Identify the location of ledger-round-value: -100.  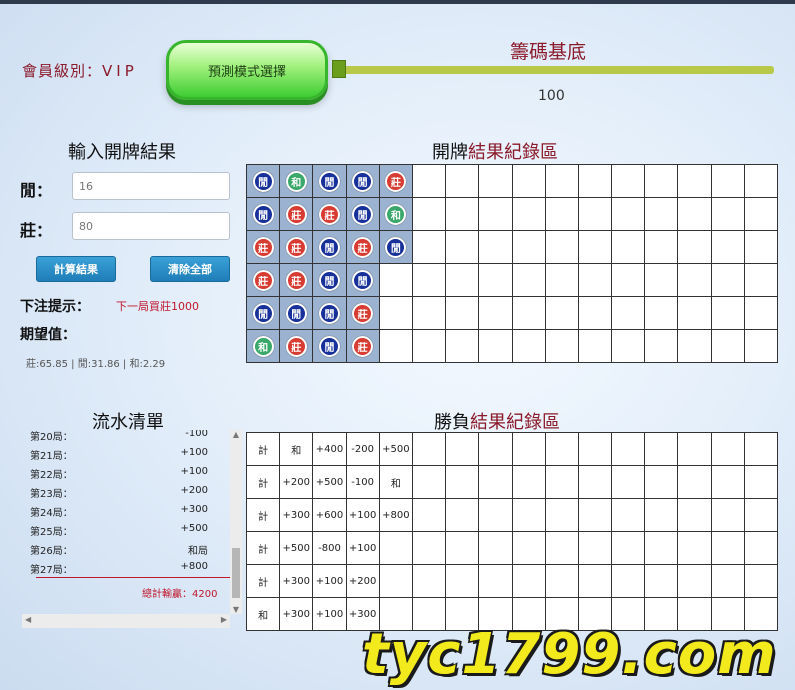
(196, 434).